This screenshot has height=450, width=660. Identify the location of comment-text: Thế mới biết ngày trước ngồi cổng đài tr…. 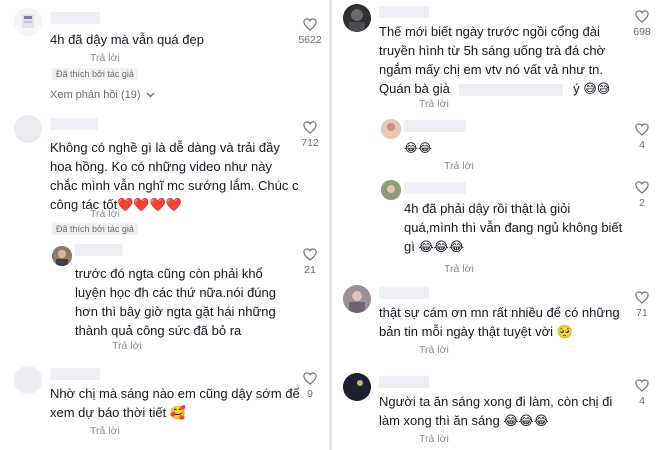
(504, 60).